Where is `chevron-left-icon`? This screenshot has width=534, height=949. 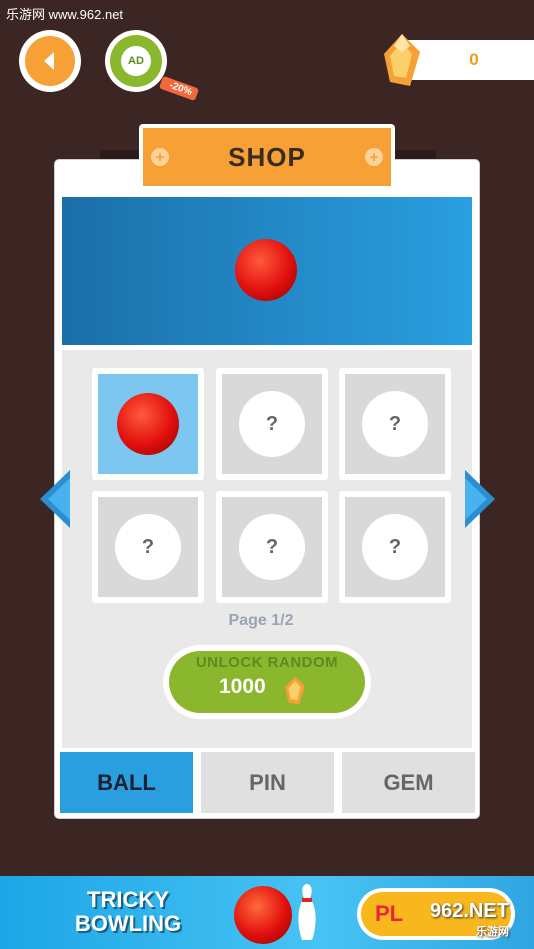 chevron-left-icon is located at coordinates (49, 61).